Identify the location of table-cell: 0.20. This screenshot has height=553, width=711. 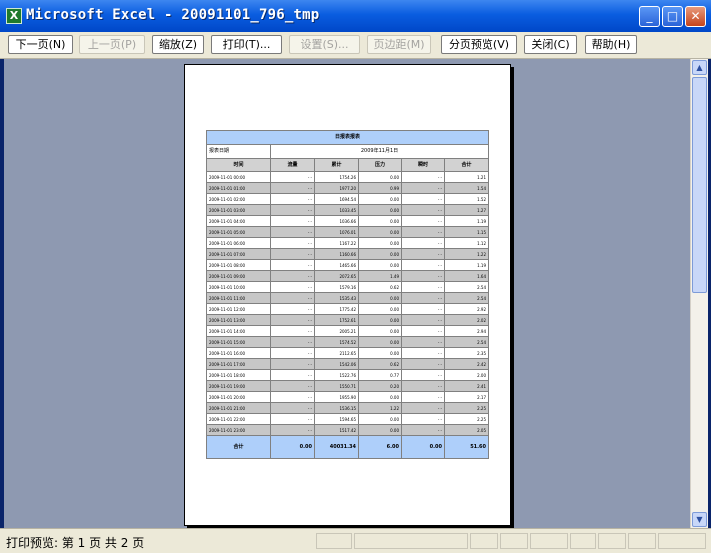
(380, 386).